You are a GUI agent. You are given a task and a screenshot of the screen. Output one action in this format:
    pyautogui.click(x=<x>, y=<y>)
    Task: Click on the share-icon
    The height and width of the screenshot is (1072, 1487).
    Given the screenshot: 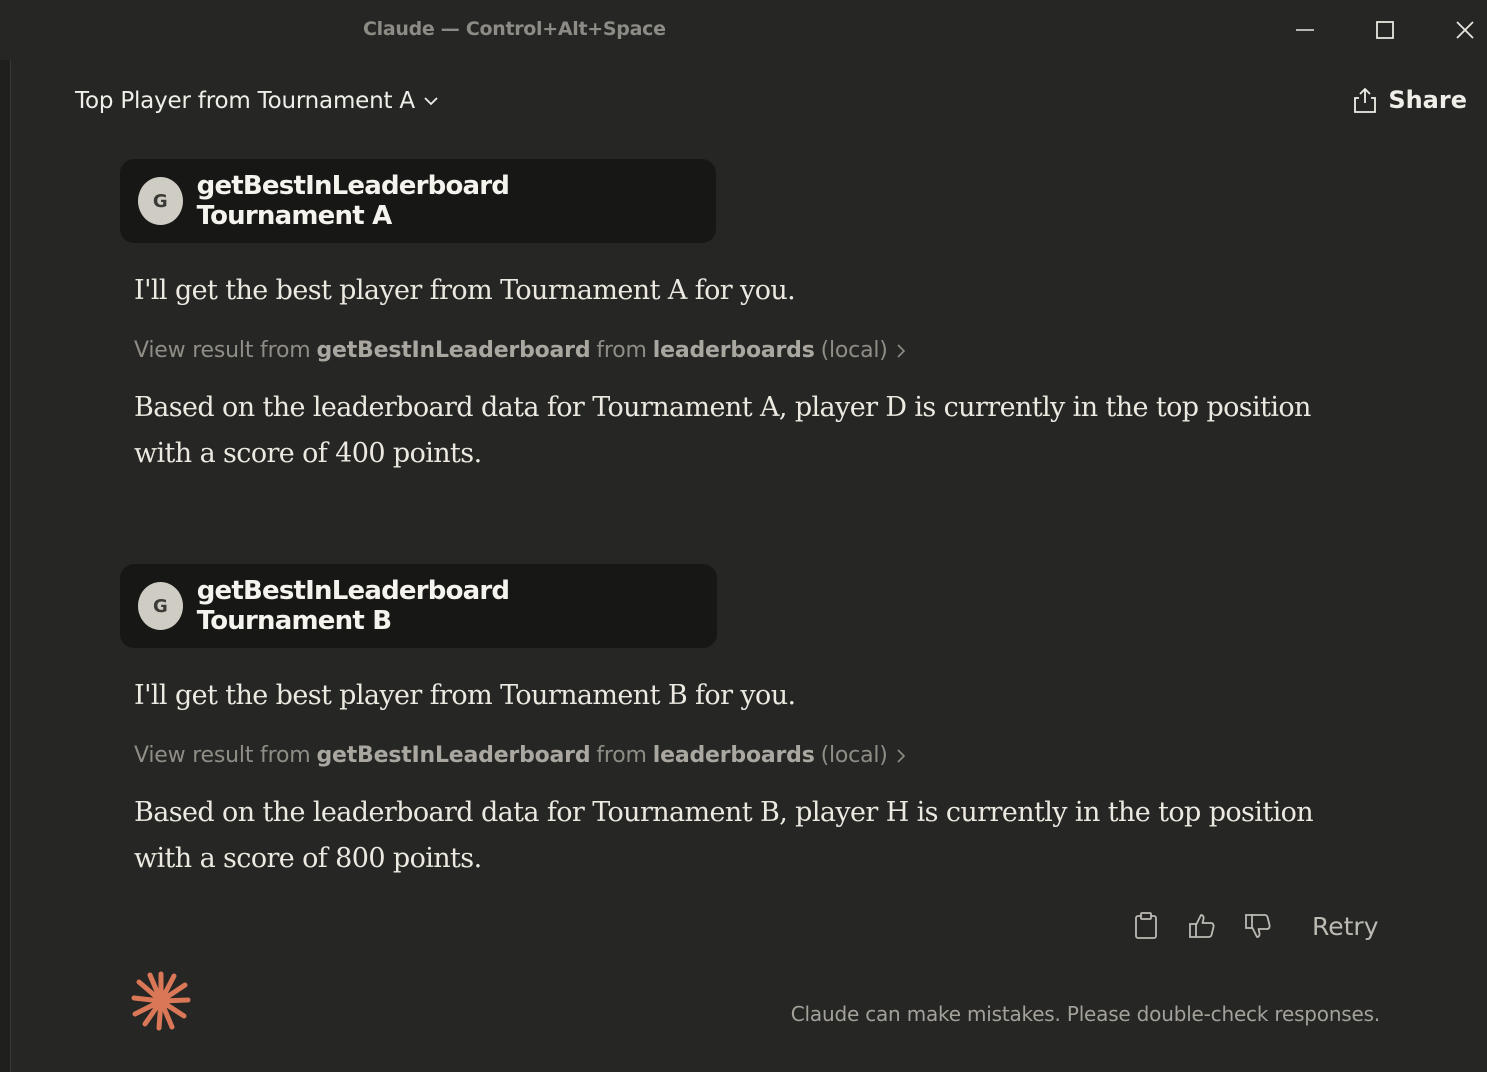 What is the action you would take?
    pyautogui.click(x=1365, y=100)
    